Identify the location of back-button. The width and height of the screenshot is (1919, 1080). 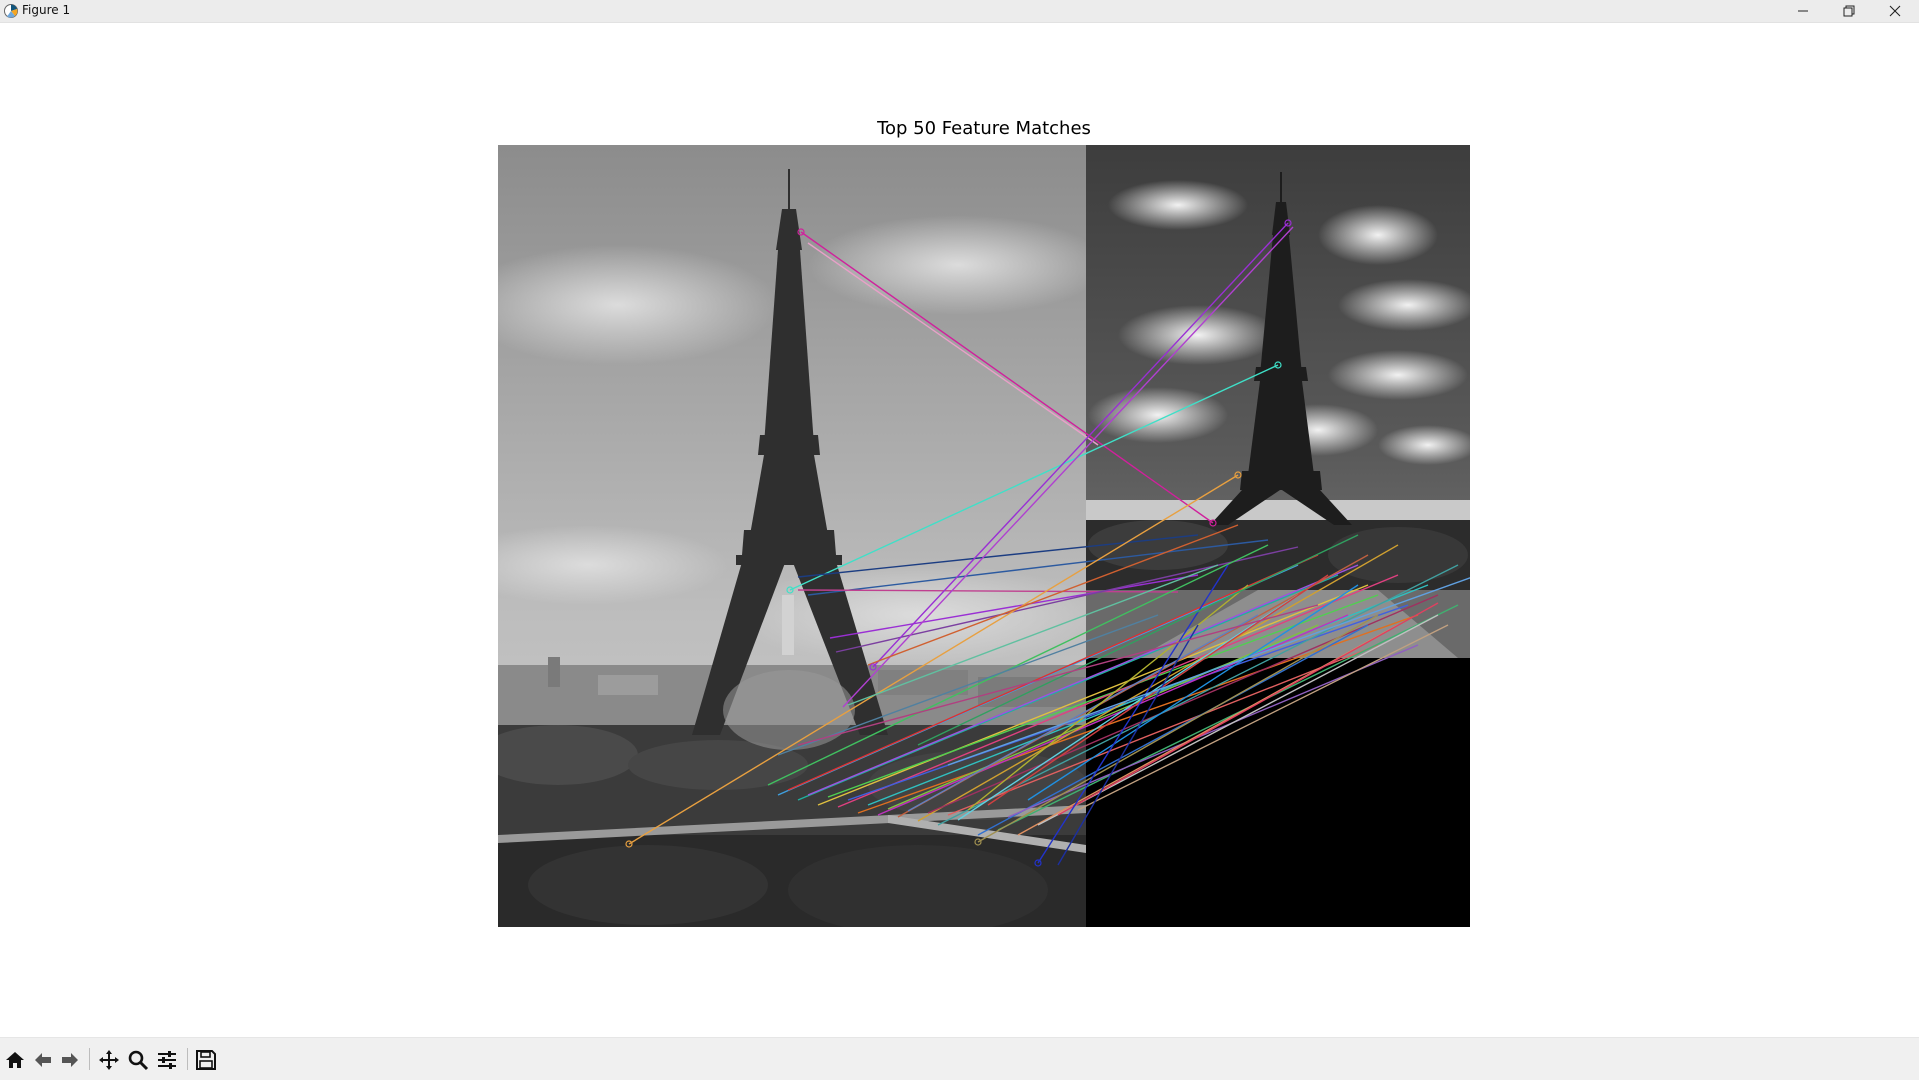
(43, 1060).